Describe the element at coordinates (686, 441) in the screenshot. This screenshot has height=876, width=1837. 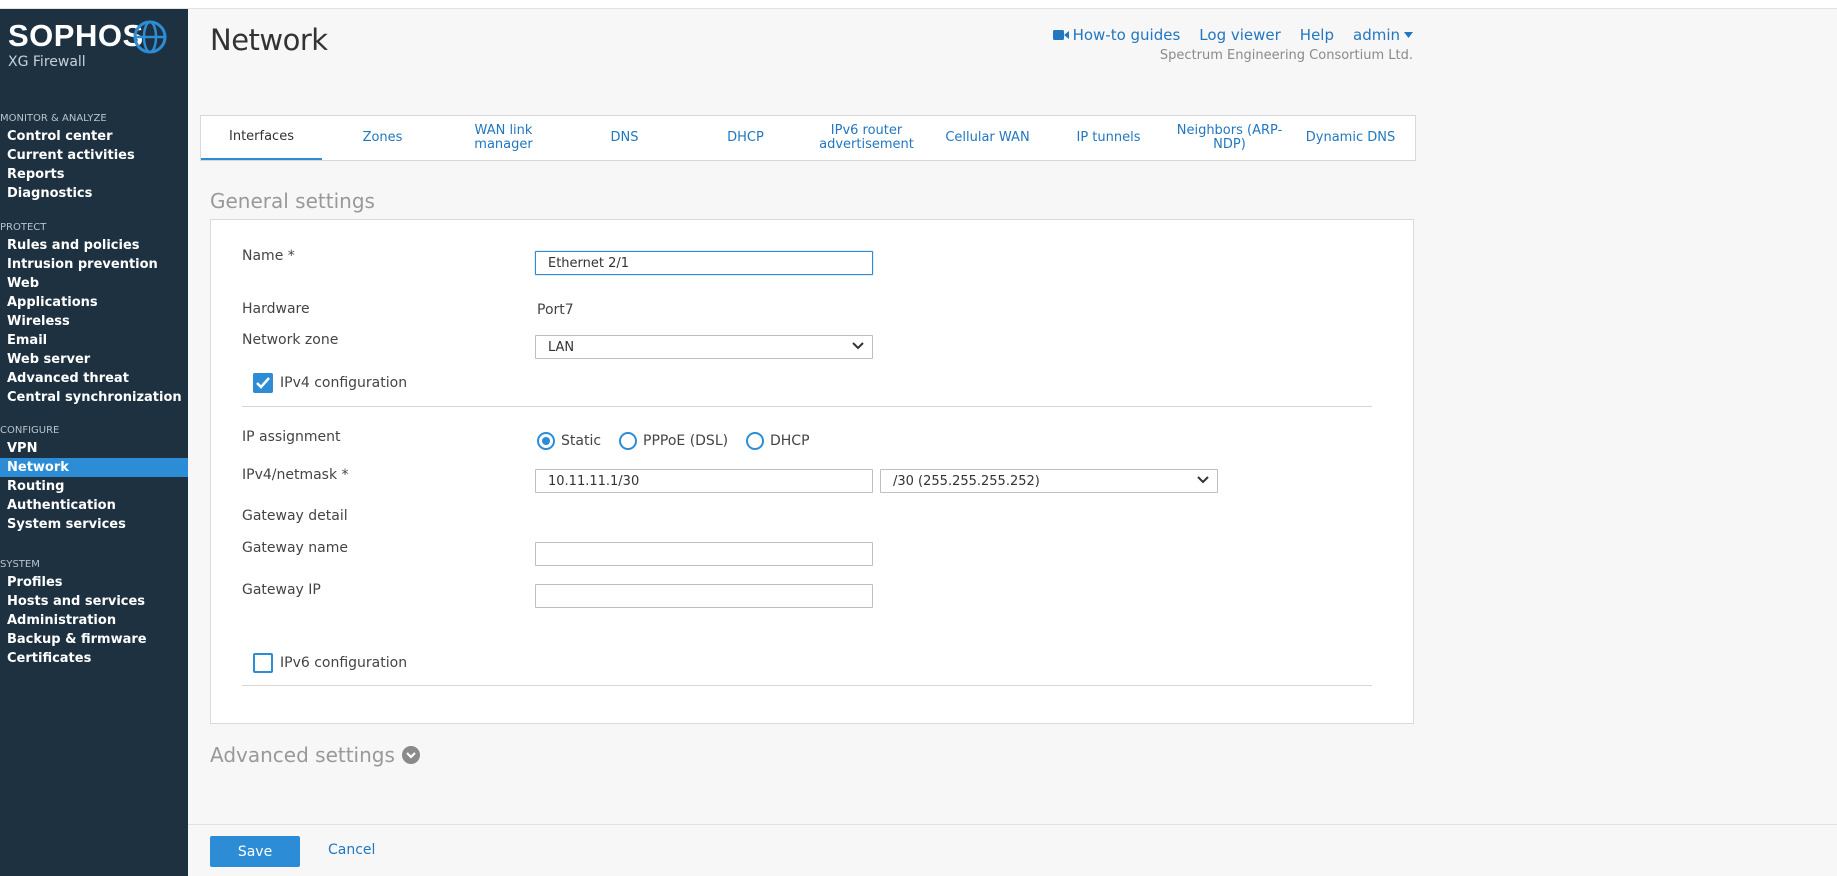
I see `radio-pppoe-label: PPPoE (DSL)` at that location.